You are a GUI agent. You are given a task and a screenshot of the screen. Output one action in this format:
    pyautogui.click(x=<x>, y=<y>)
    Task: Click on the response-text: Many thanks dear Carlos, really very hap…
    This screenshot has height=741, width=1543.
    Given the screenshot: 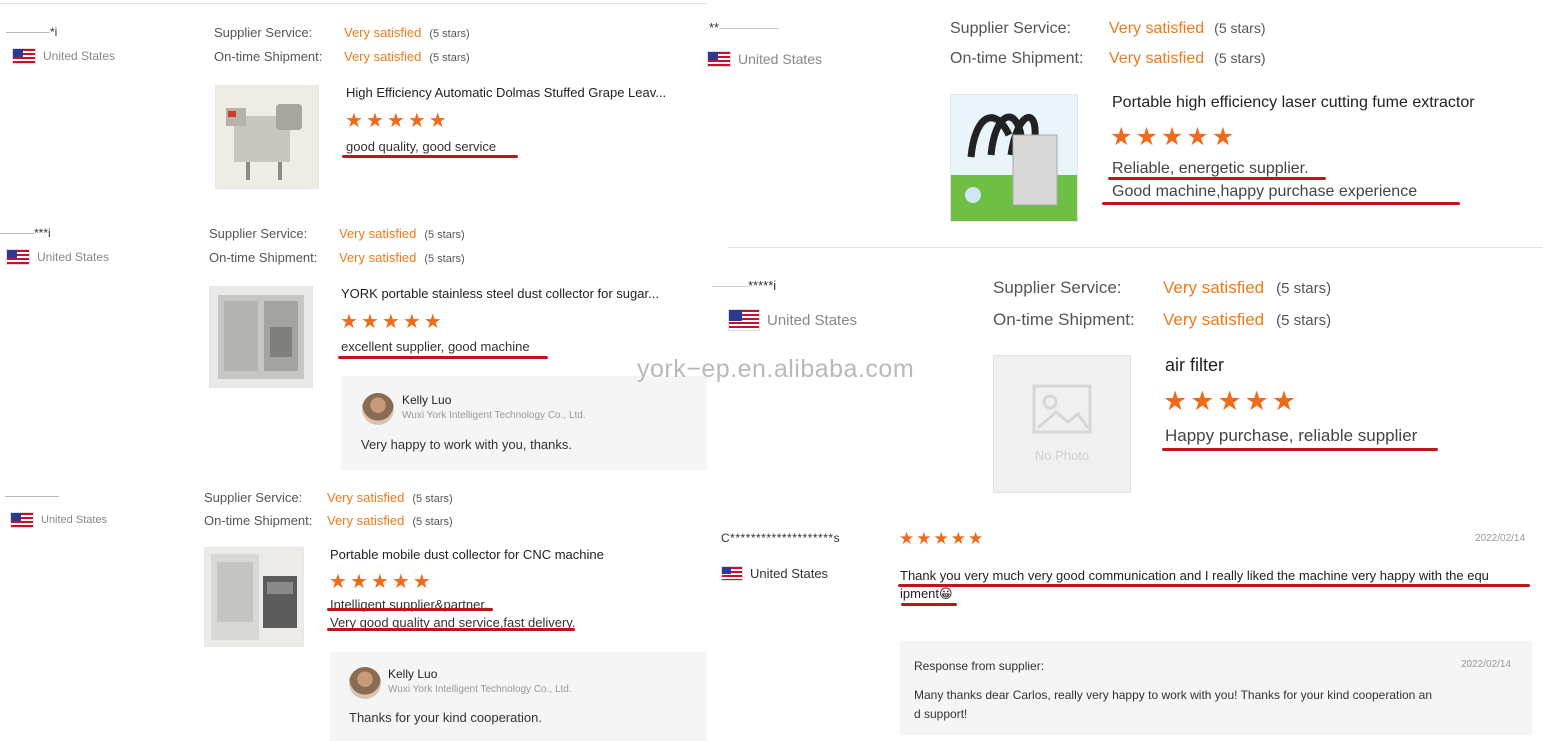 What is the action you would take?
    pyautogui.click(x=1173, y=695)
    